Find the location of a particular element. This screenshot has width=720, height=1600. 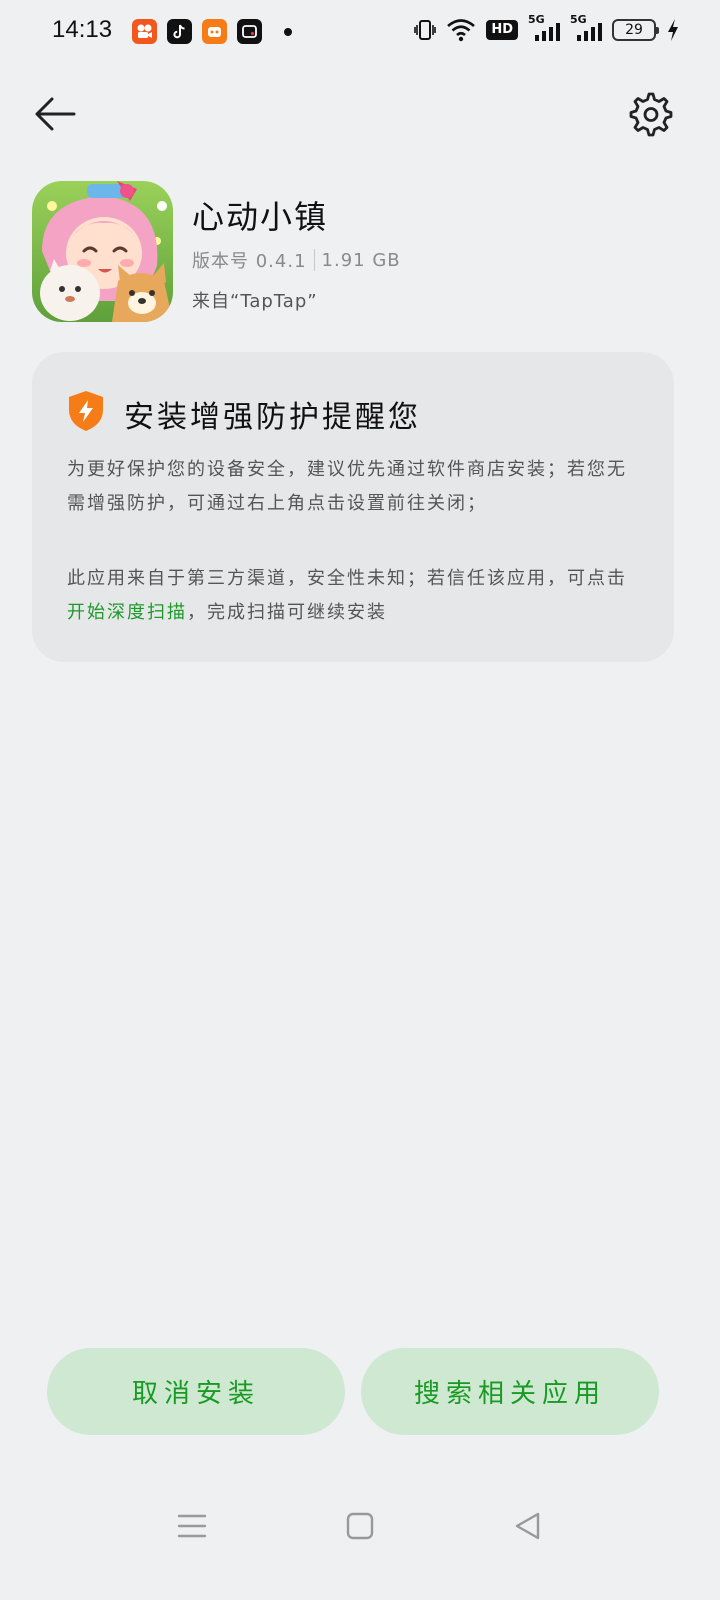

home-button is located at coordinates (360, 1526).